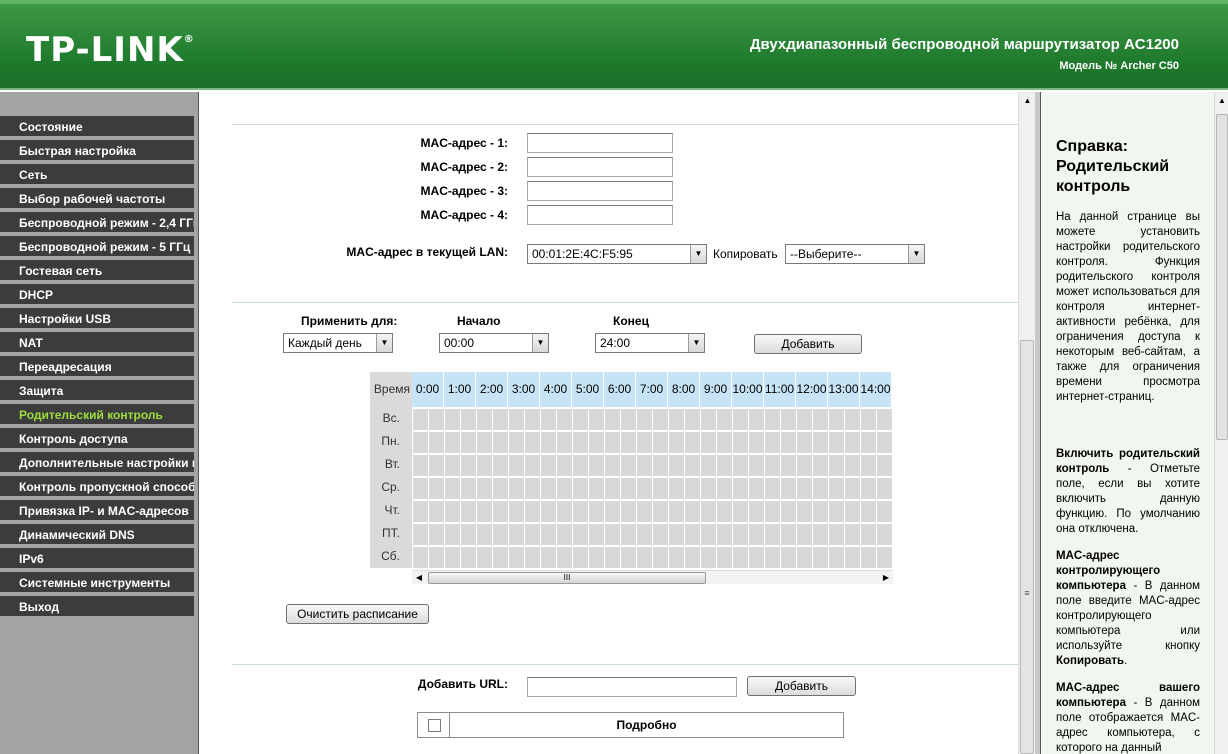 The image size is (1228, 754). I want to click on sidebar-item: Выход, so click(97, 607).